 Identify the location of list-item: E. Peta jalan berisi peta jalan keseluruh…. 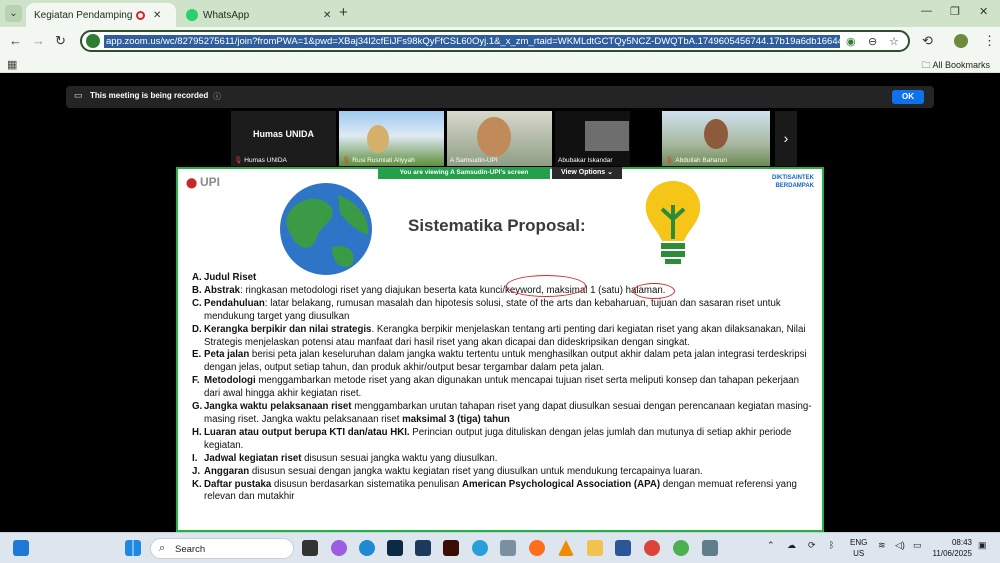
(503, 362).